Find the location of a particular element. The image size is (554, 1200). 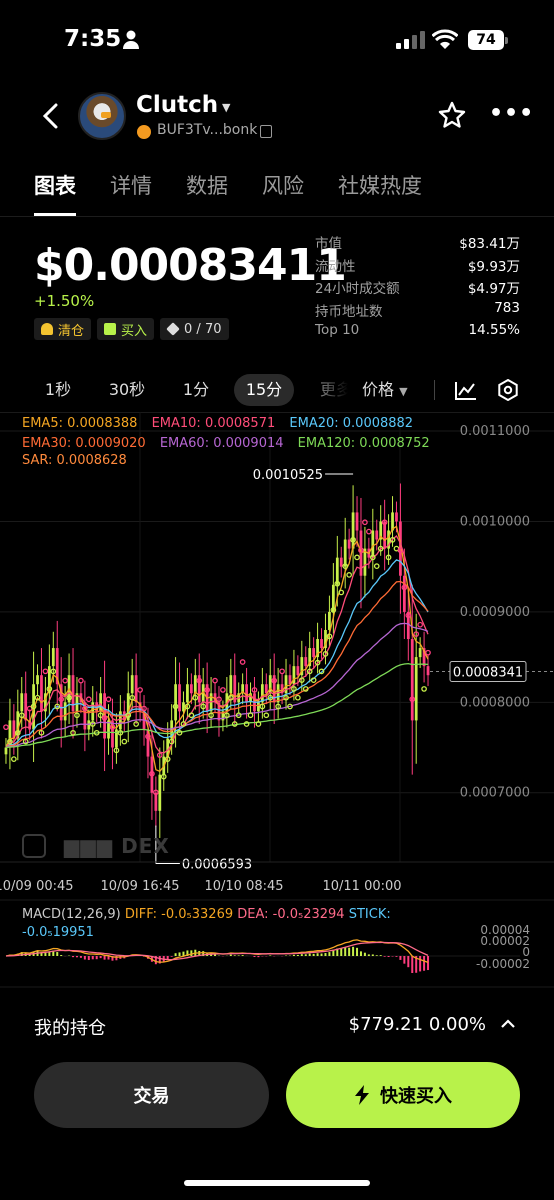

dropdown-caret-icon: ▼ is located at coordinates (226, 107).